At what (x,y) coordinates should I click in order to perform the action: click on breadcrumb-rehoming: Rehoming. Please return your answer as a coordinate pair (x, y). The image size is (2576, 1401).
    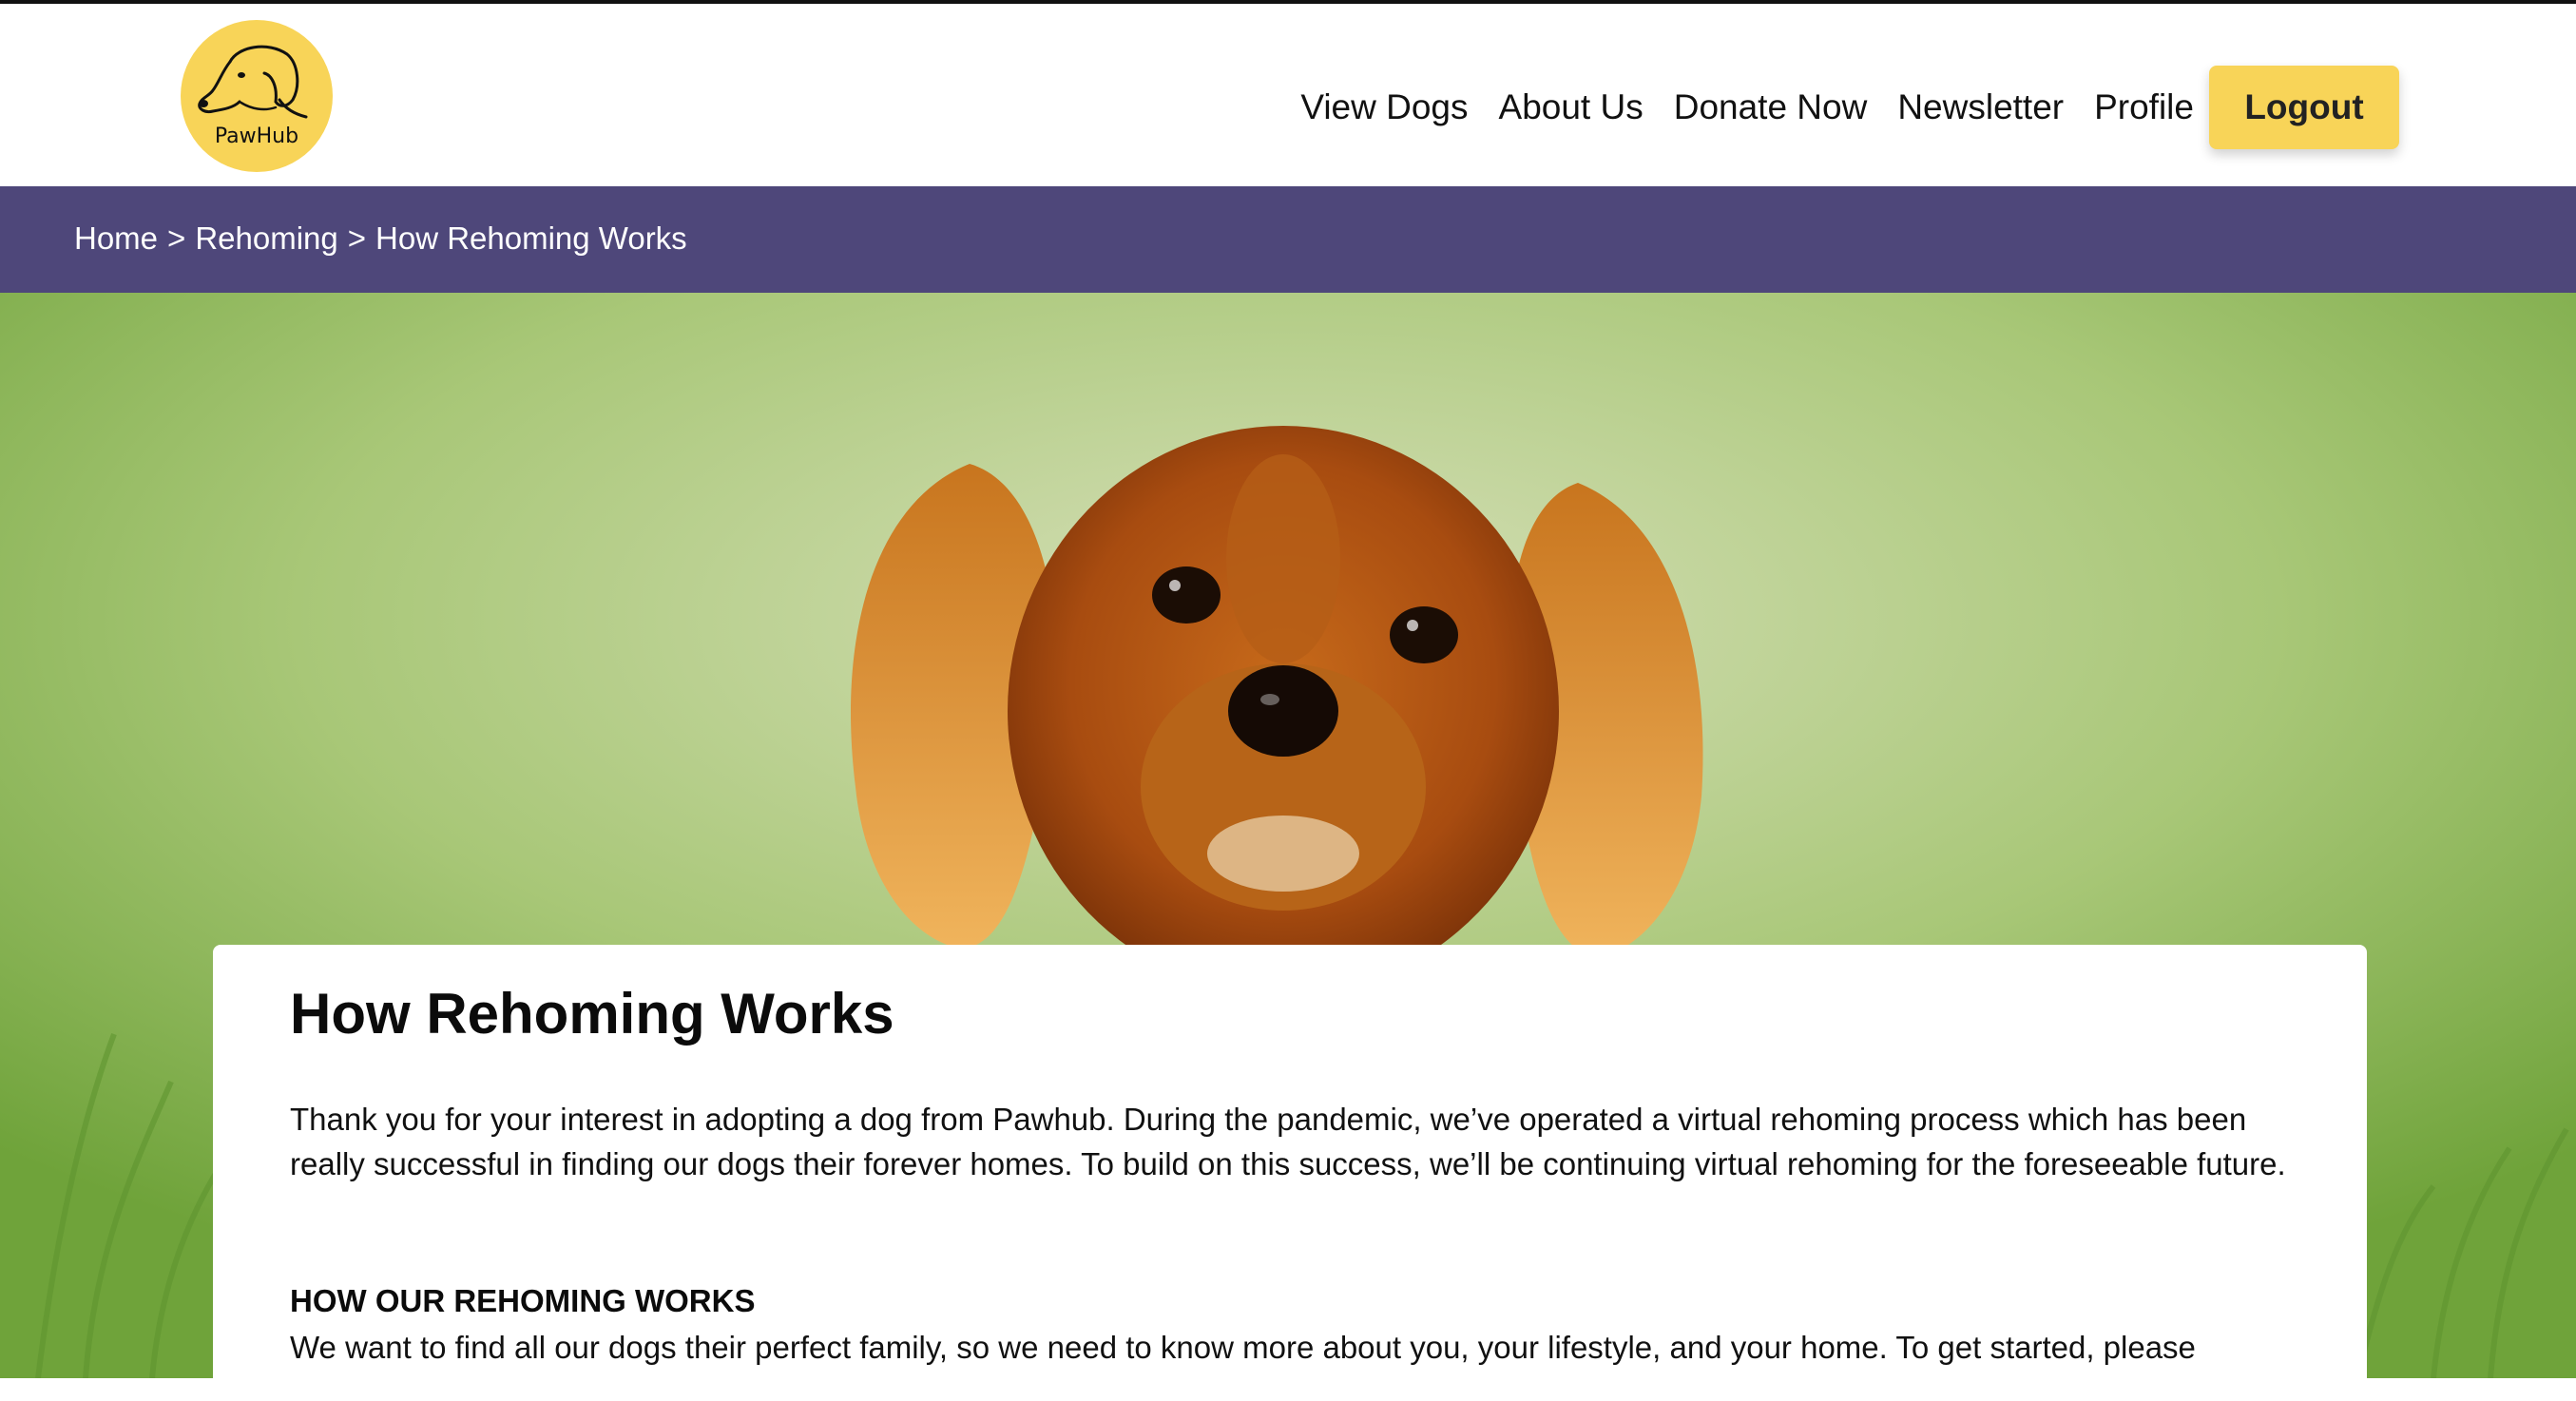
    Looking at the image, I should click on (266, 238).